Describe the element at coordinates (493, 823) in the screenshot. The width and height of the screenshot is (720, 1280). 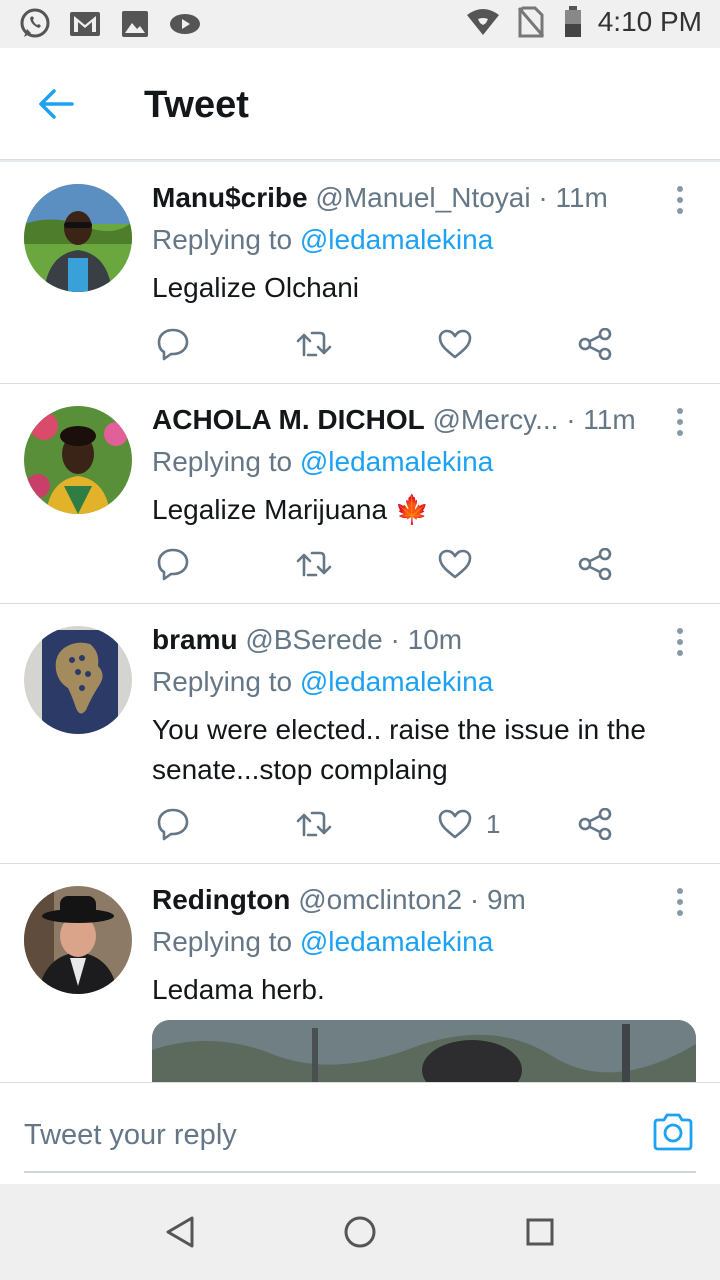
I see `like-count: 1` at that location.